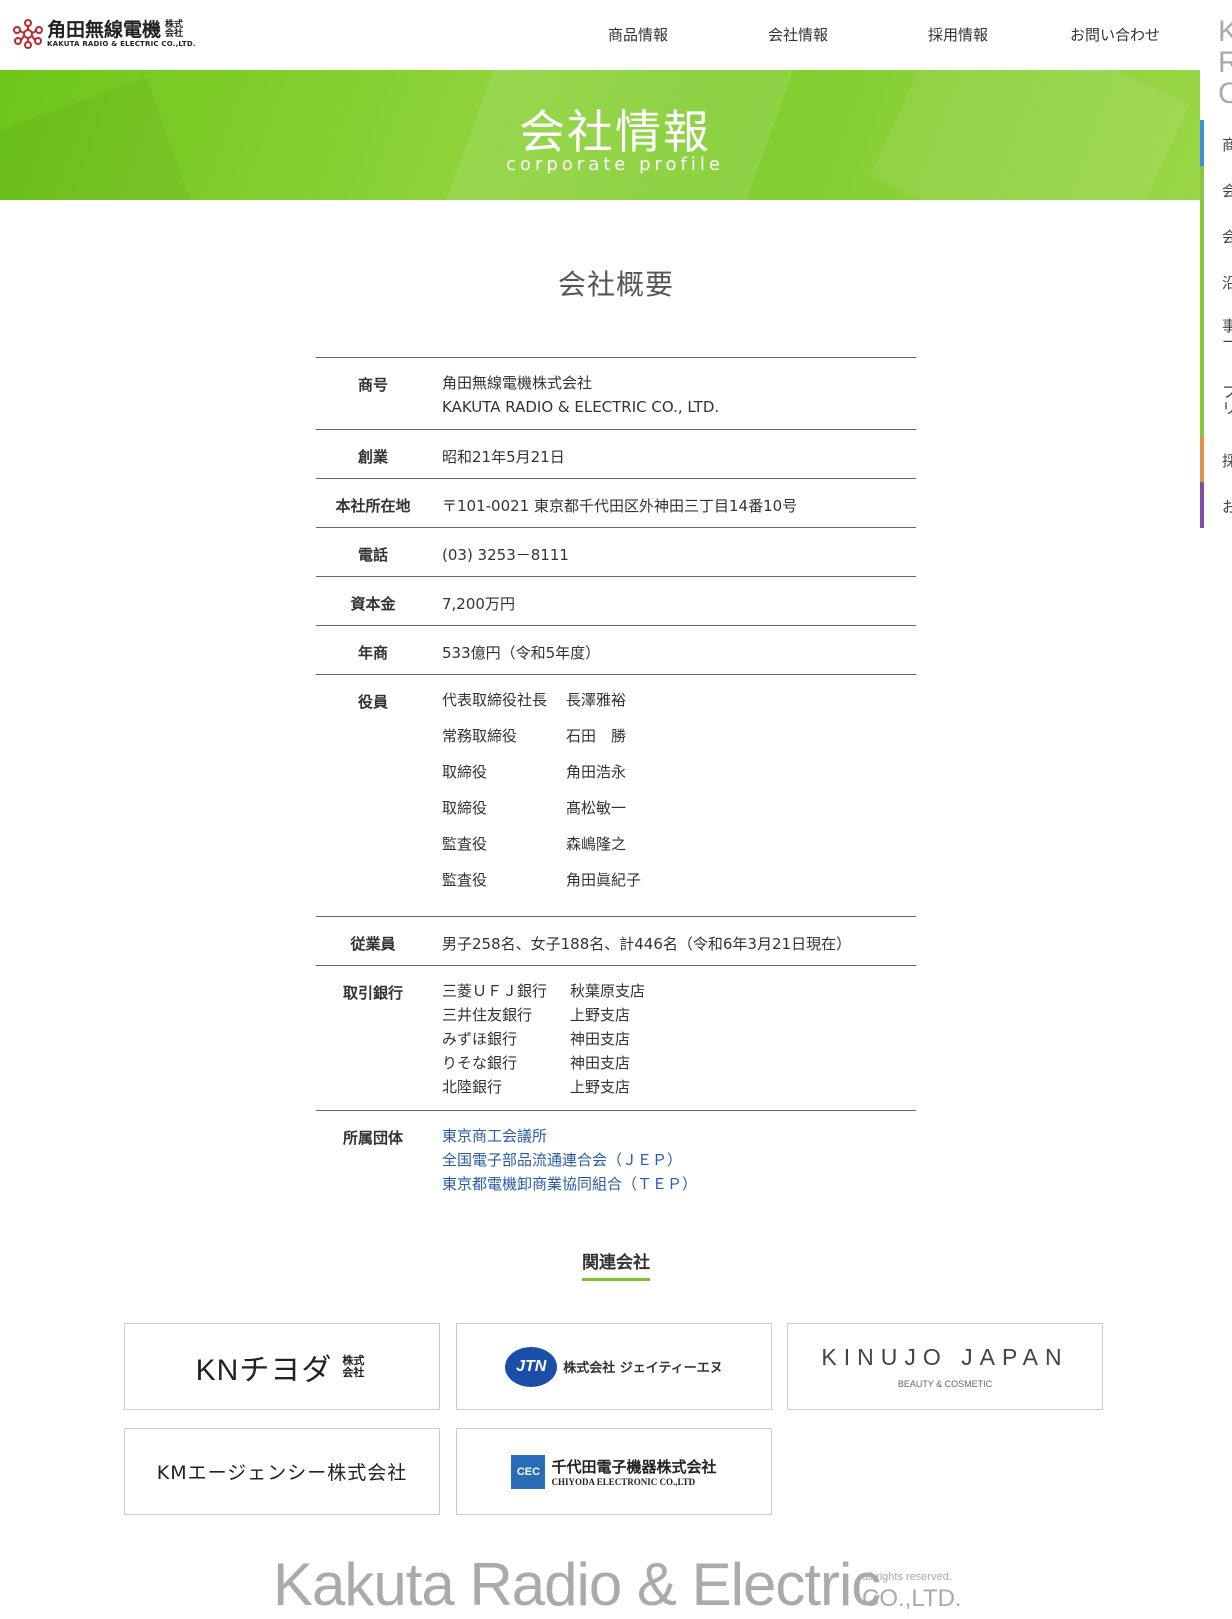  What do you see at coordinates (104, 30) in the screenshot?
I see `logo-jp-text: 角田無線電機` at bounding box center [104, 30].